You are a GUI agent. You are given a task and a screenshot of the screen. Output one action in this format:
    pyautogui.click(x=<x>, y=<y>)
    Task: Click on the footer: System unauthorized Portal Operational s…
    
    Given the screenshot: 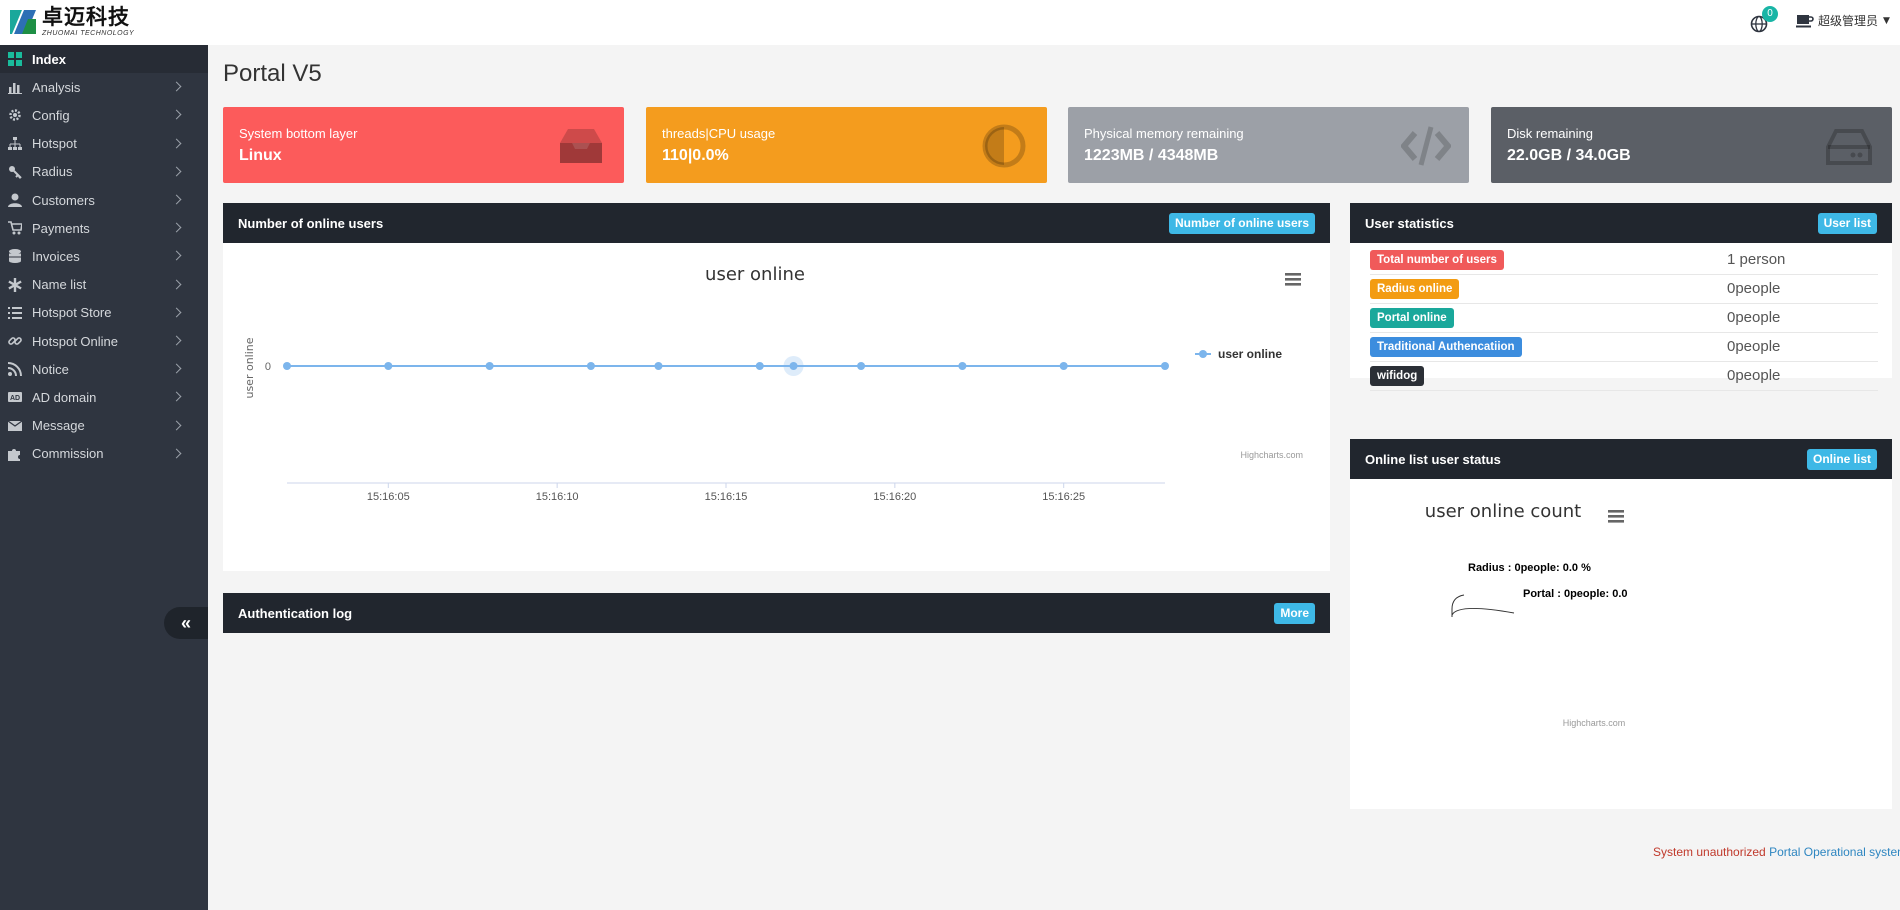 What is the action you would take?
    pyautogui.click(x=1776, y=852)
    